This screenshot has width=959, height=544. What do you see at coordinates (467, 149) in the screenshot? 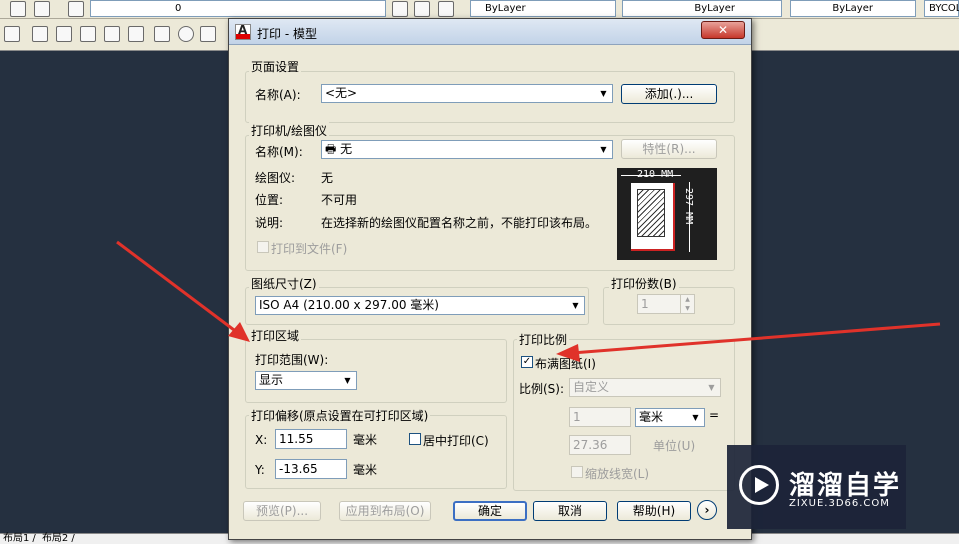
I see `printer-name-dropdown: 🖶 无 ▼` at bounding box center [467, 149].